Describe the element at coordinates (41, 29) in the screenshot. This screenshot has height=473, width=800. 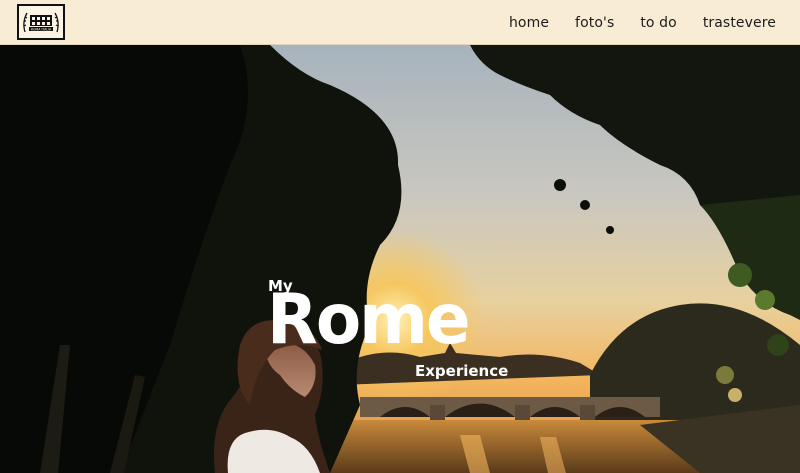
I see `logo-text: ROMA ITALIA` at that location.